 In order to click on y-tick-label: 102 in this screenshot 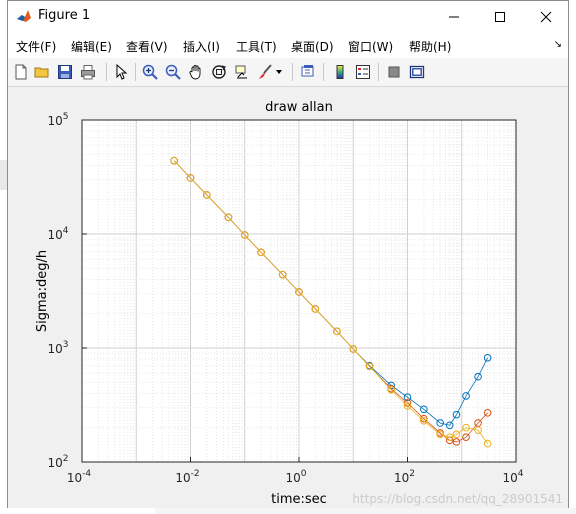, I will do `click(57, 462)`.